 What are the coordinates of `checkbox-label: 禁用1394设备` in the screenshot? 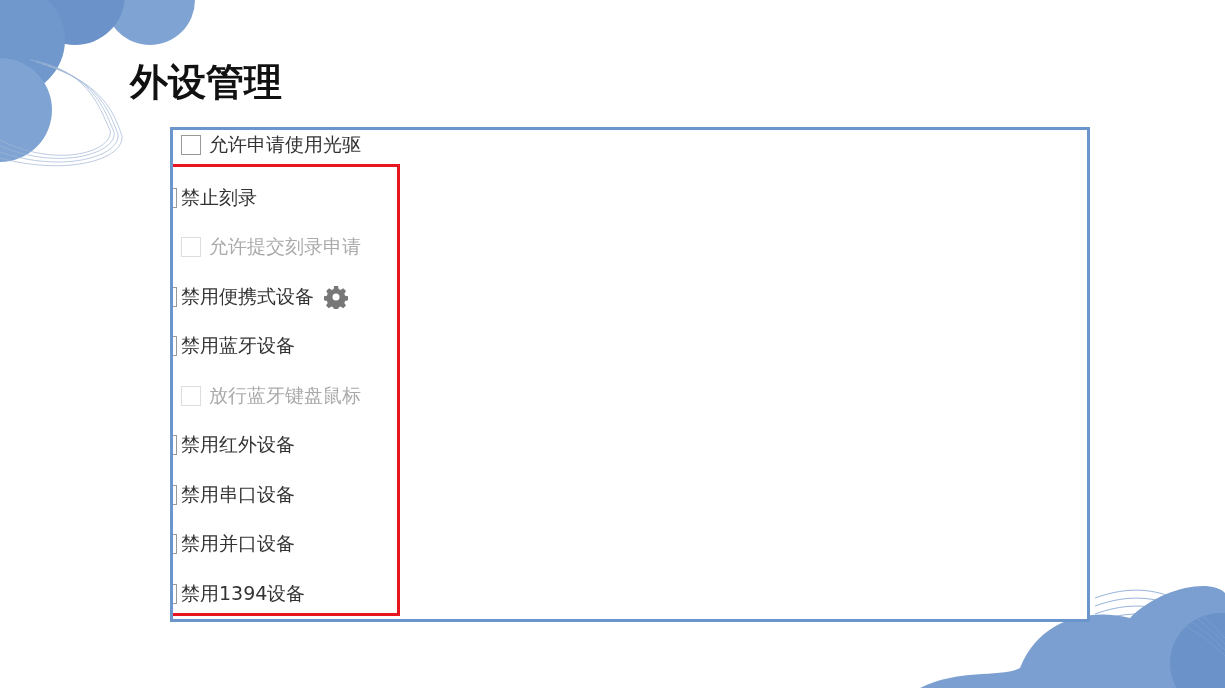 It's located at (243, 593).